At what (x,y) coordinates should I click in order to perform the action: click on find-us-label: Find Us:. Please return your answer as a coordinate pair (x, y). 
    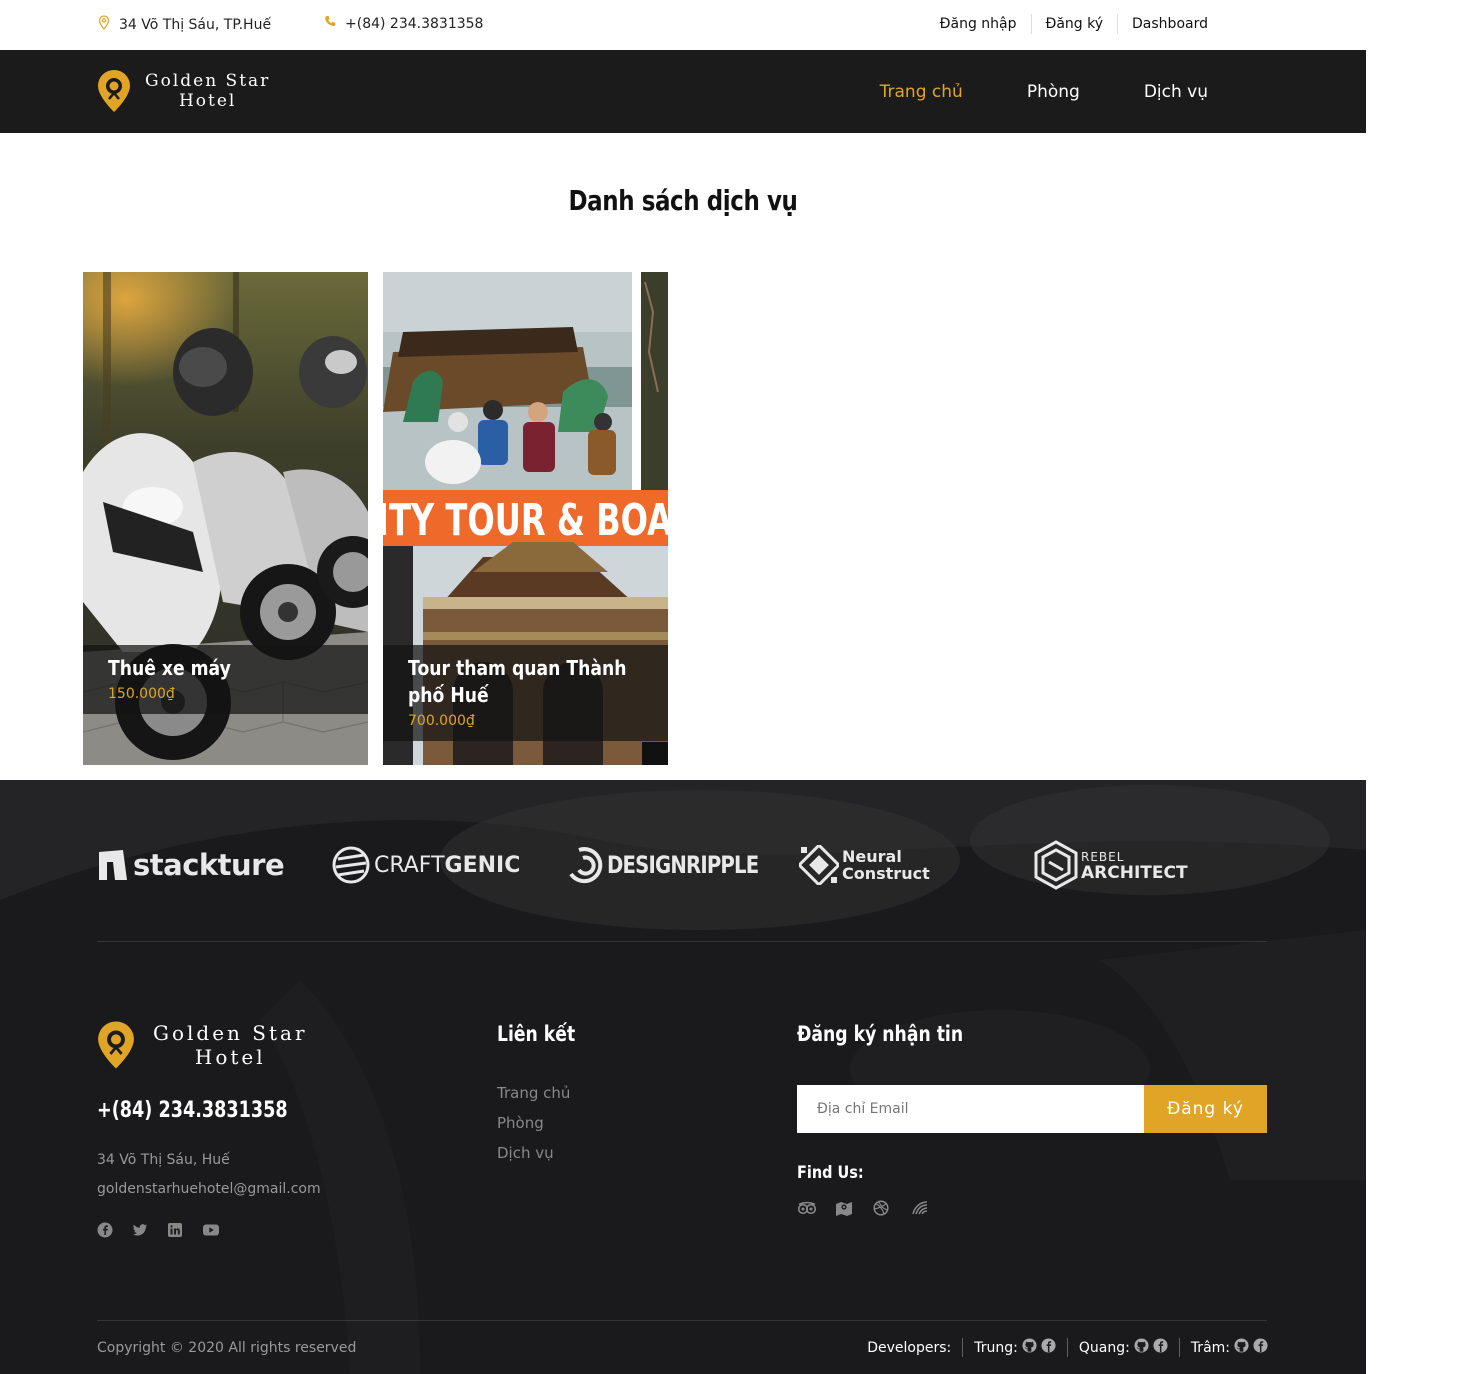
    Looking at the image, I should click on (830, 1173).